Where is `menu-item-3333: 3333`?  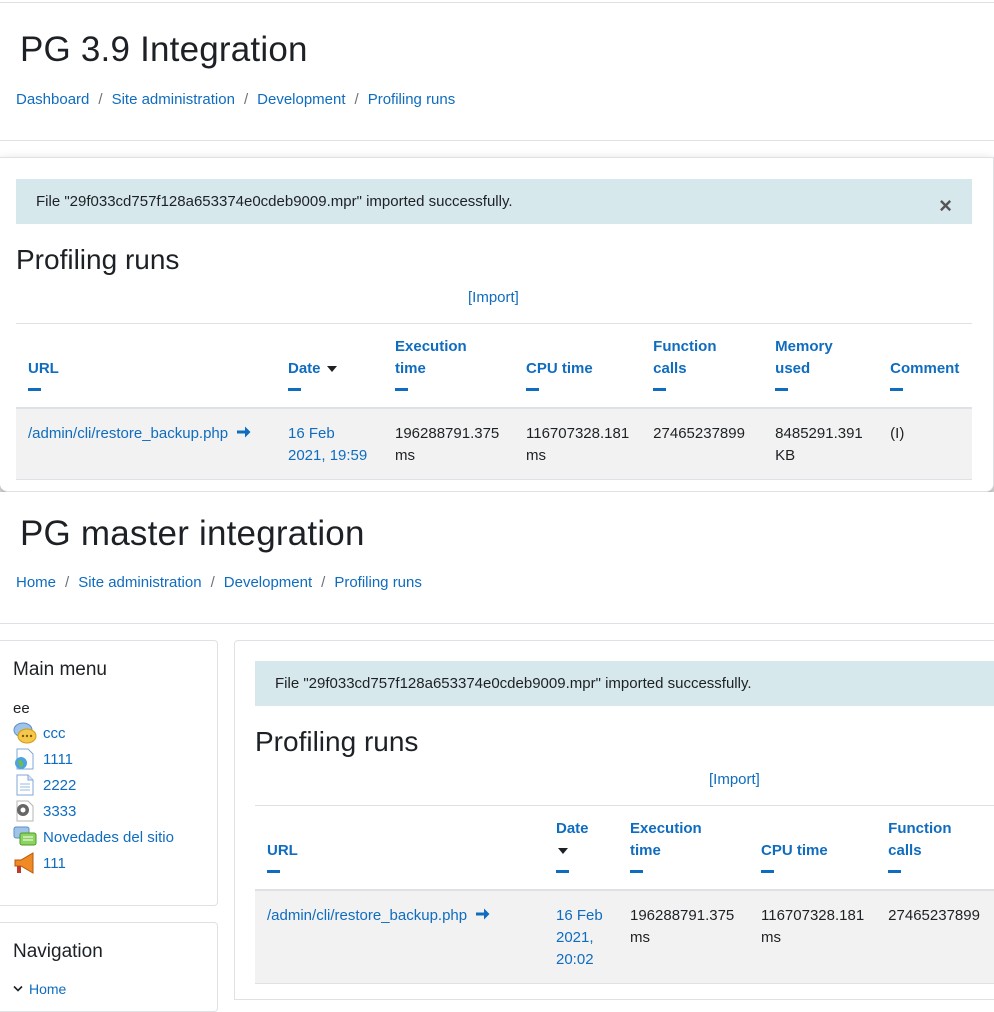
menu-item-3333: 3333 is located at coordinates (44, 811).